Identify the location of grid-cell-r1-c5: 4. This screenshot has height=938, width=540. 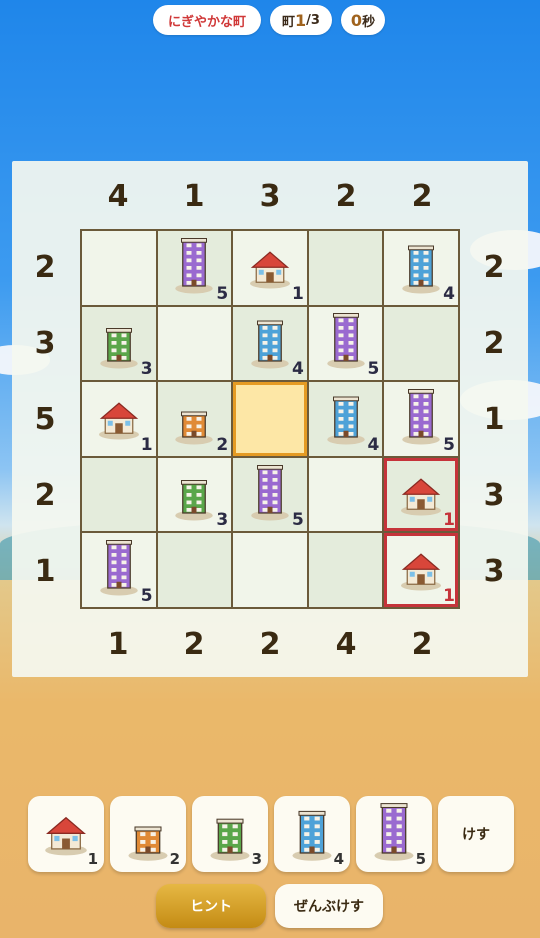
(421, 268).